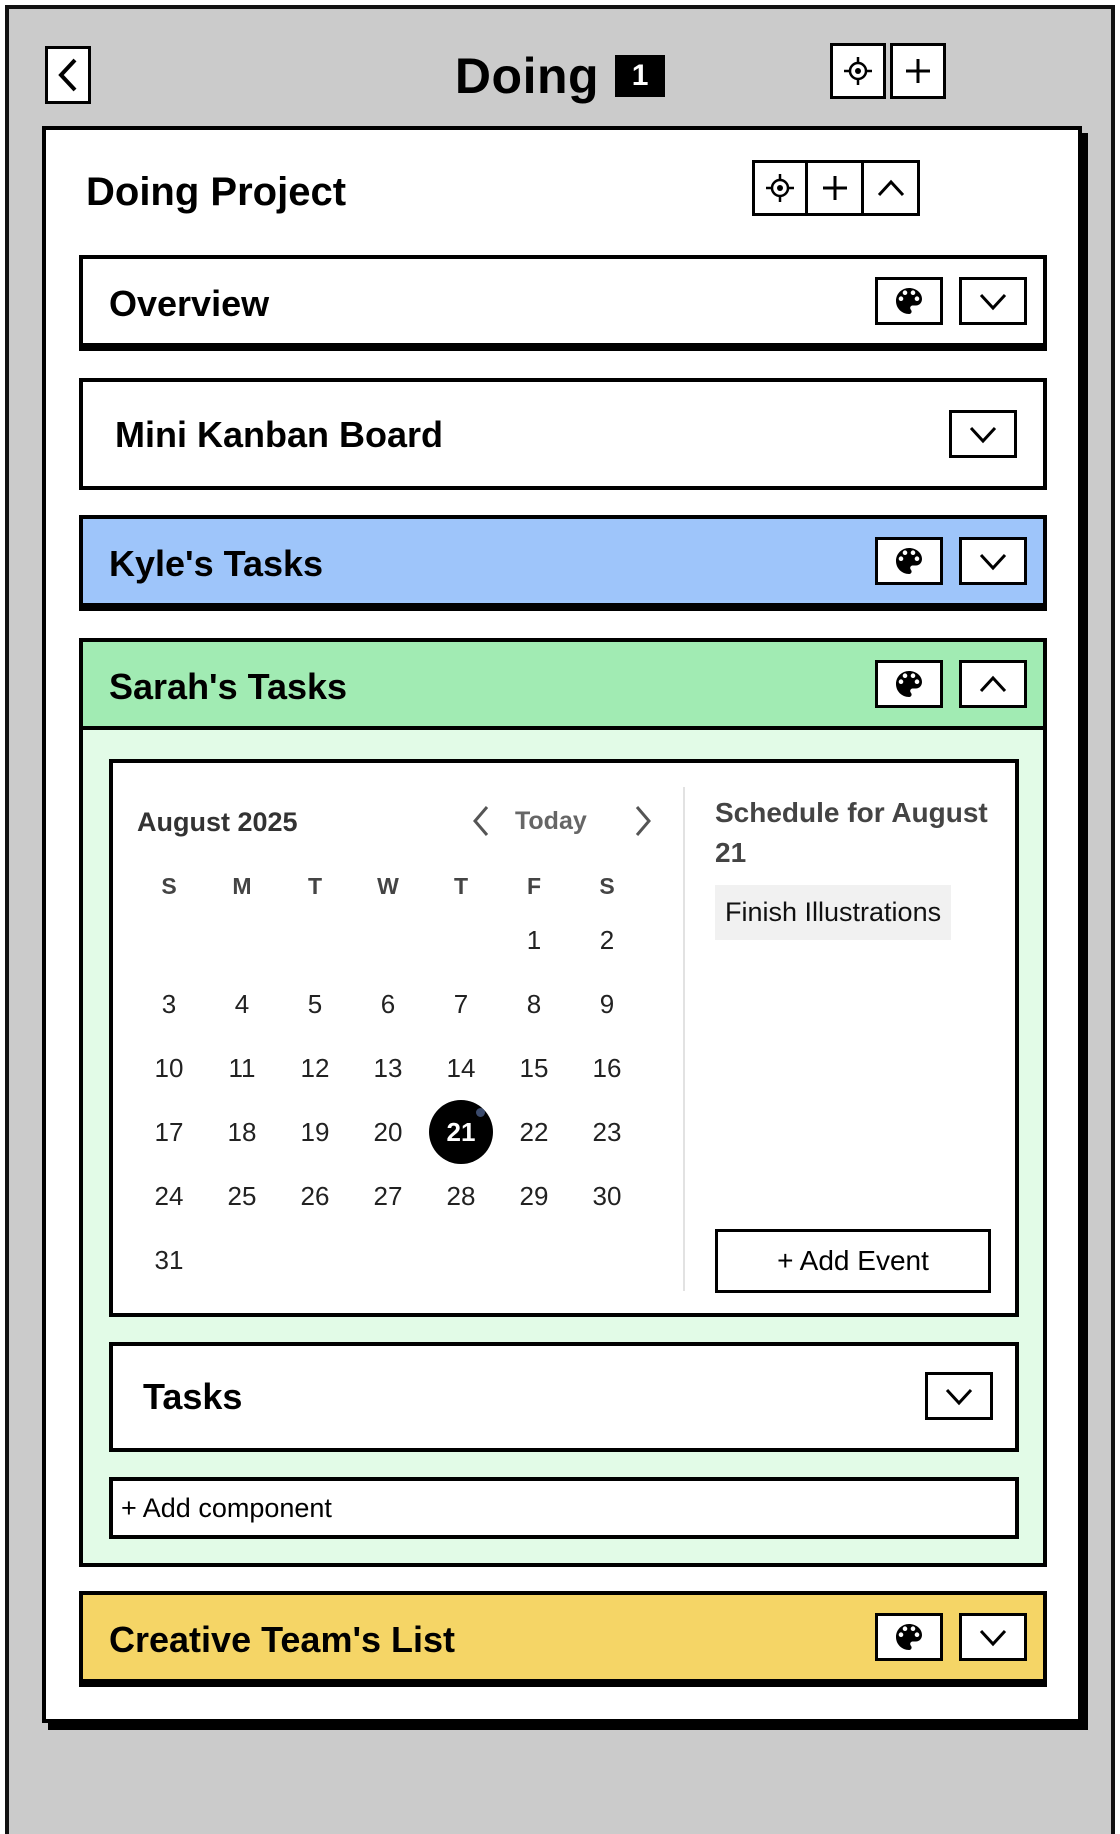  Describe the element at coordinates (282, 1639) in the screenshot. I see `section-title: Creative Team's List` at that location.